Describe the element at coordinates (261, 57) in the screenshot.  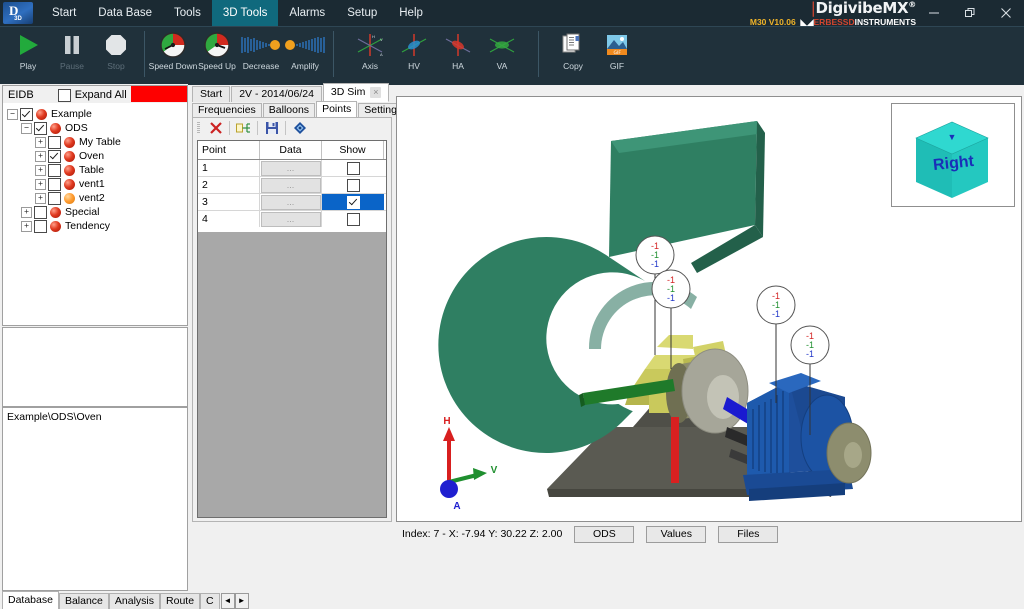
I see `decrease-button: Decrease` at that location.